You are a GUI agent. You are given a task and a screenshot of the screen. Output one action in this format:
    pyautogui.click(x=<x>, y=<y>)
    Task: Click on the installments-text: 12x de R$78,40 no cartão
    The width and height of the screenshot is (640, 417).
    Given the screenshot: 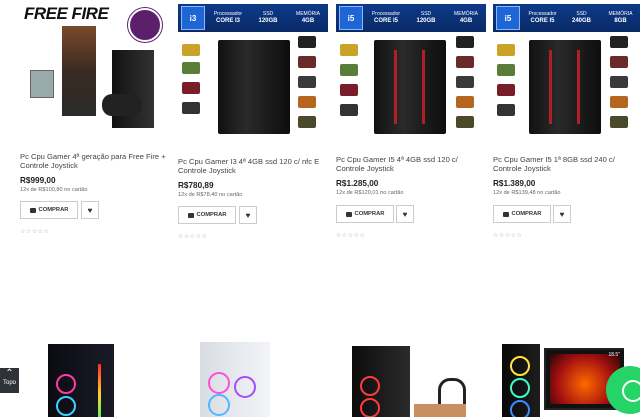 What is the action you would take?
    pyautogui.click(x=210, y=195)
    